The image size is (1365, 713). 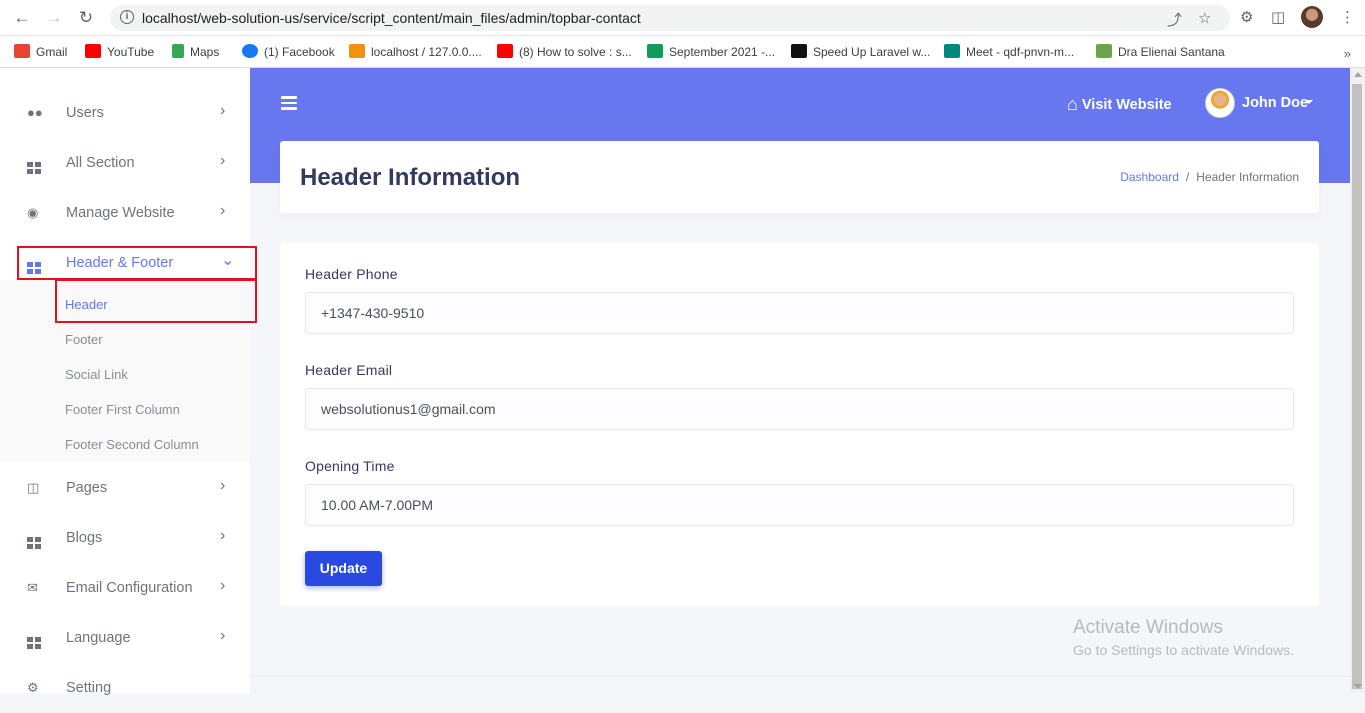 What do you see at coordinates (343, 568) in the screenshot?
I see `update-button: Update` at bounding box center [343, 568].